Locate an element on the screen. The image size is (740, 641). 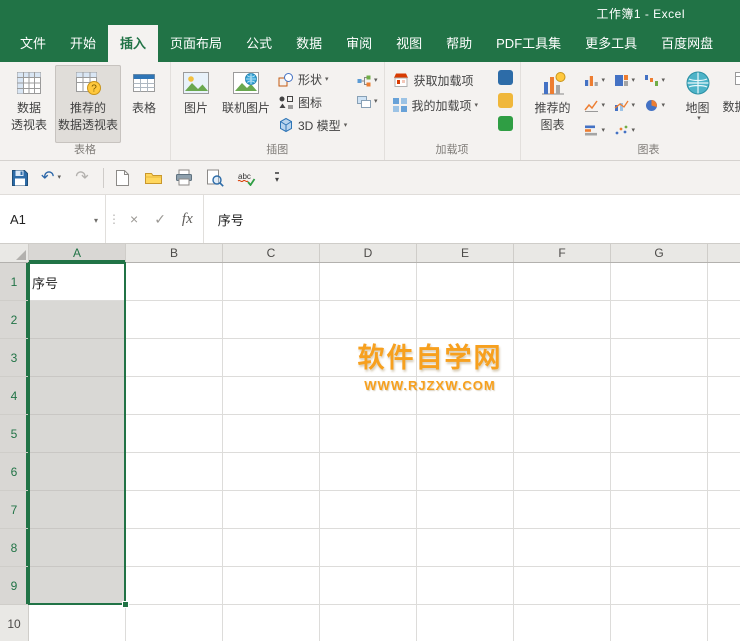
column-header-e: E is located at coordinates (465, 253).